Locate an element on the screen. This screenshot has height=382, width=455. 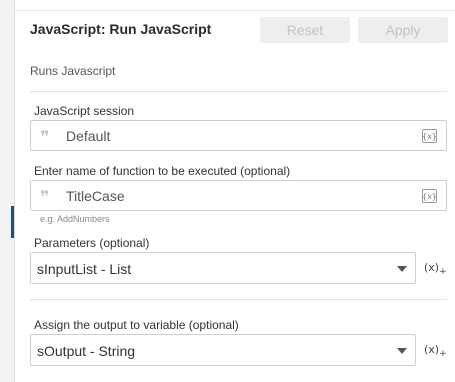
session-value: Default is located at coordinates (88, 136).